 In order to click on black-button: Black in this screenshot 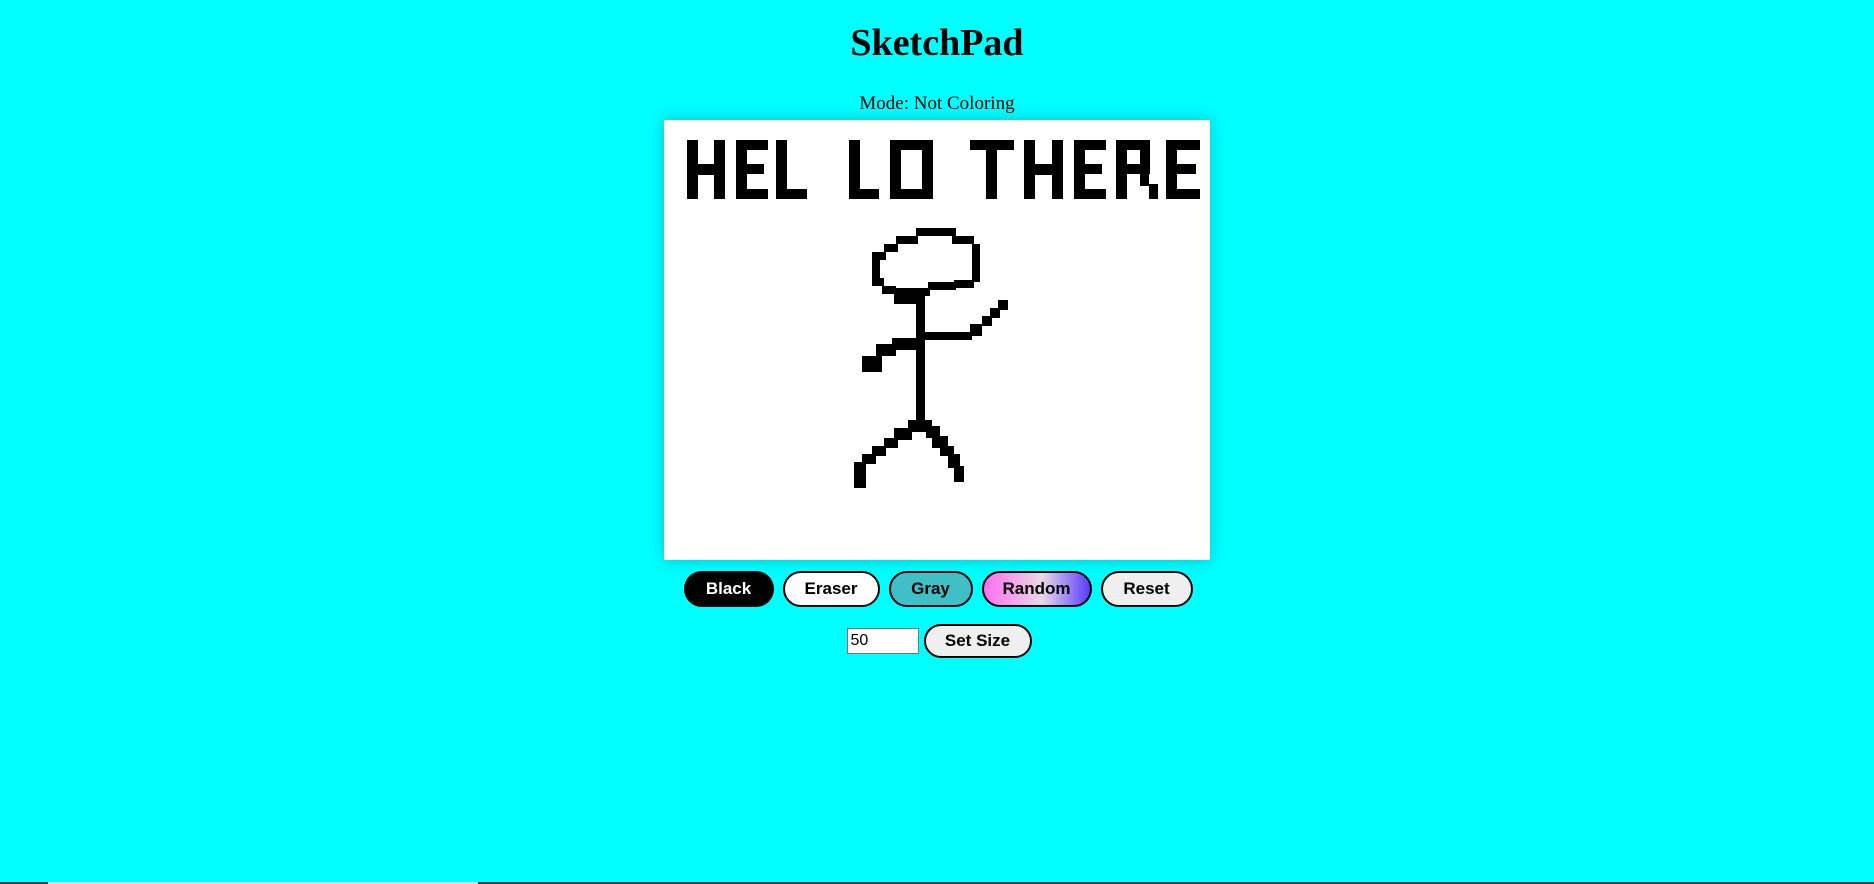, I will do `click(728, 589)`.